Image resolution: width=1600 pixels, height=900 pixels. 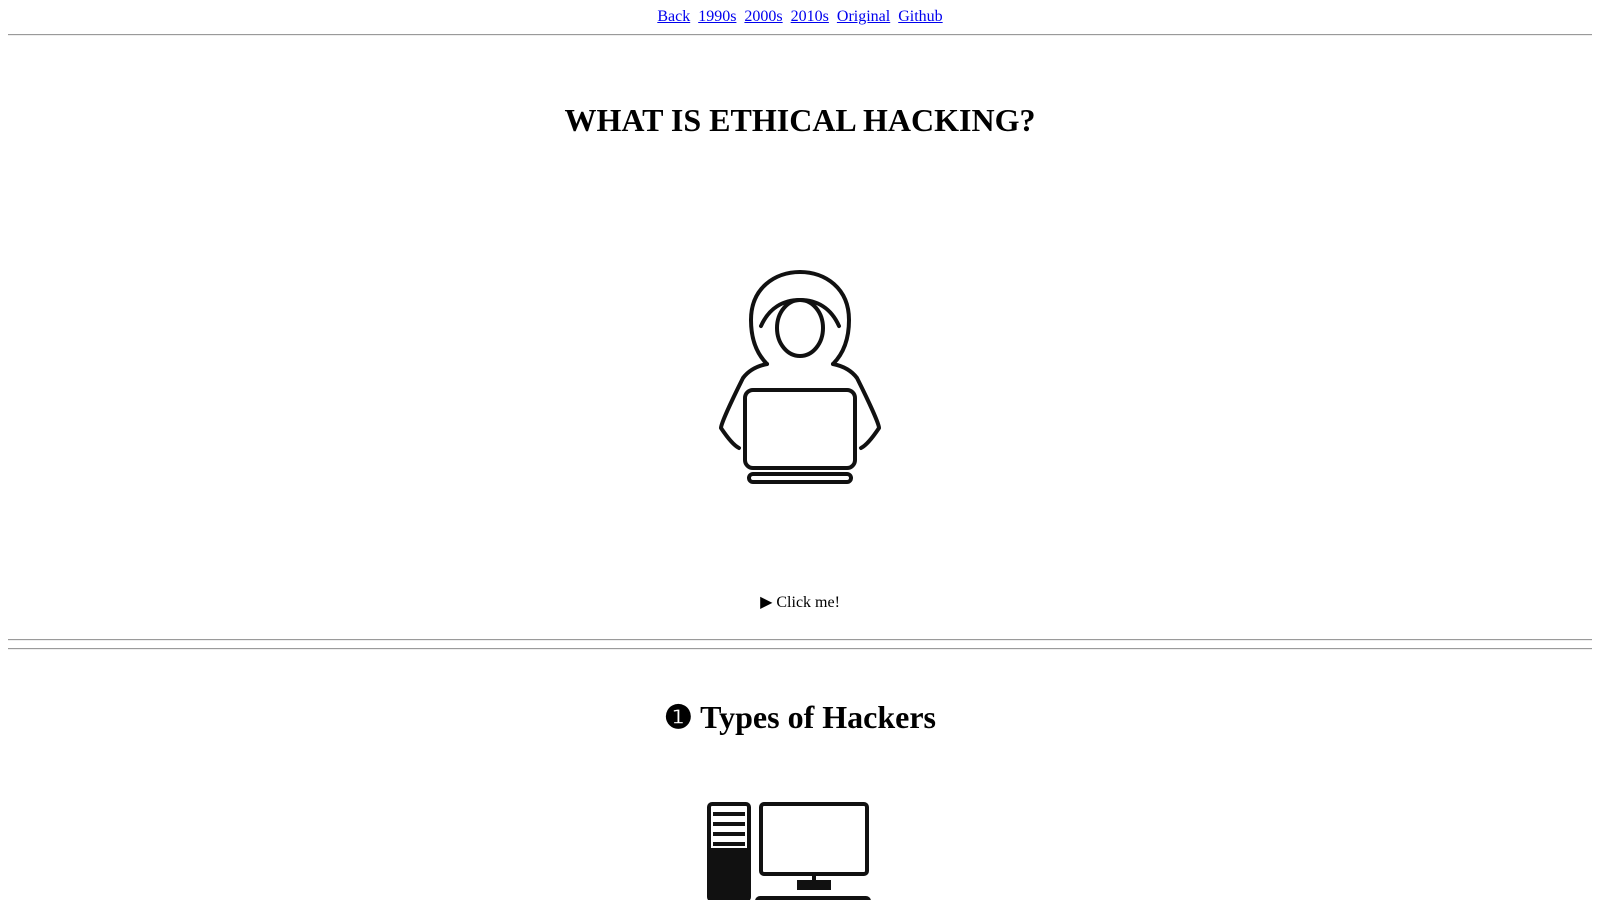 I want to click on desktop-computer-icon, so click(x=789, y=851).